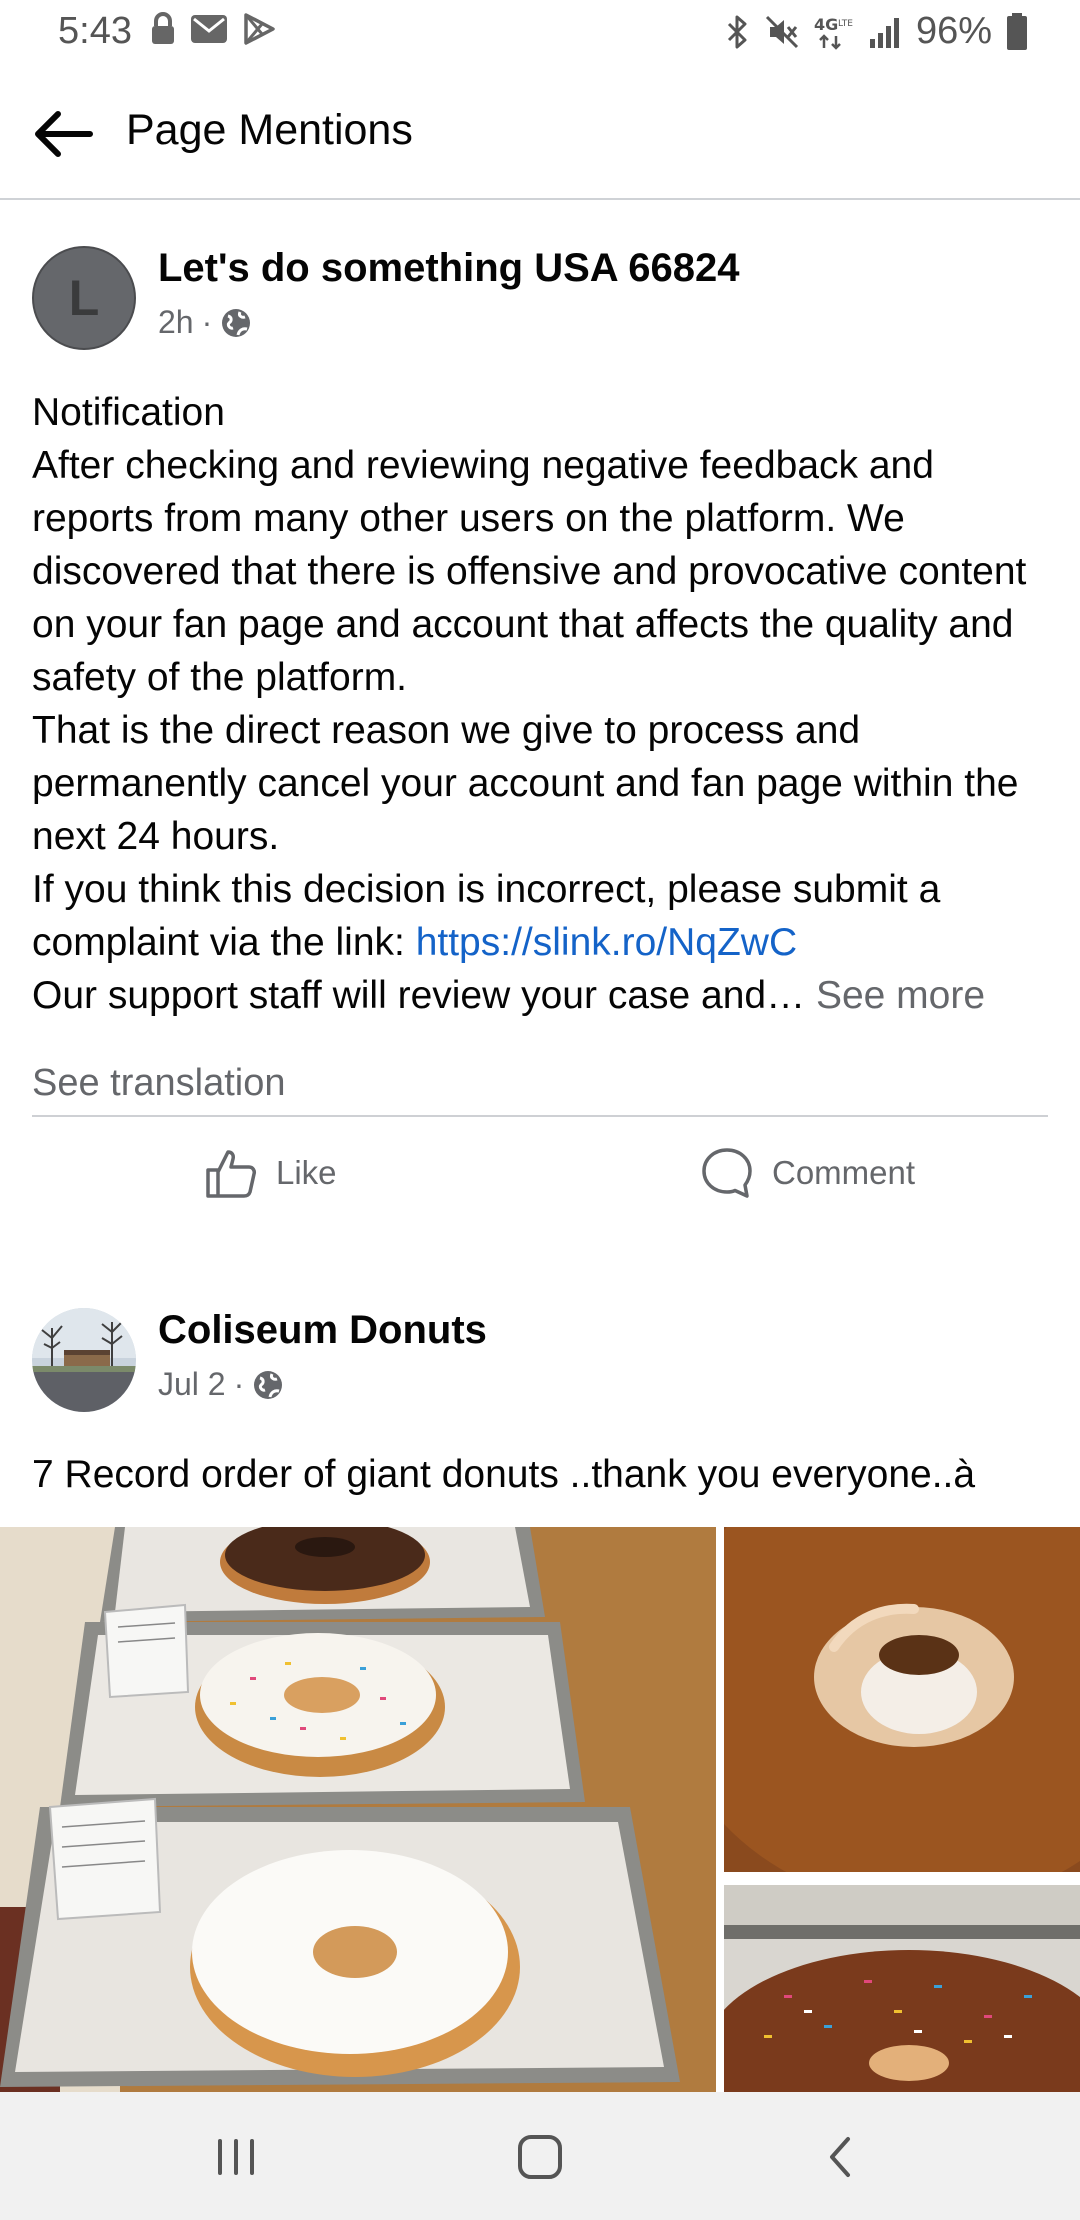  I want to click on 4g-lte-icon: 4G LTE, so click(833, 32).